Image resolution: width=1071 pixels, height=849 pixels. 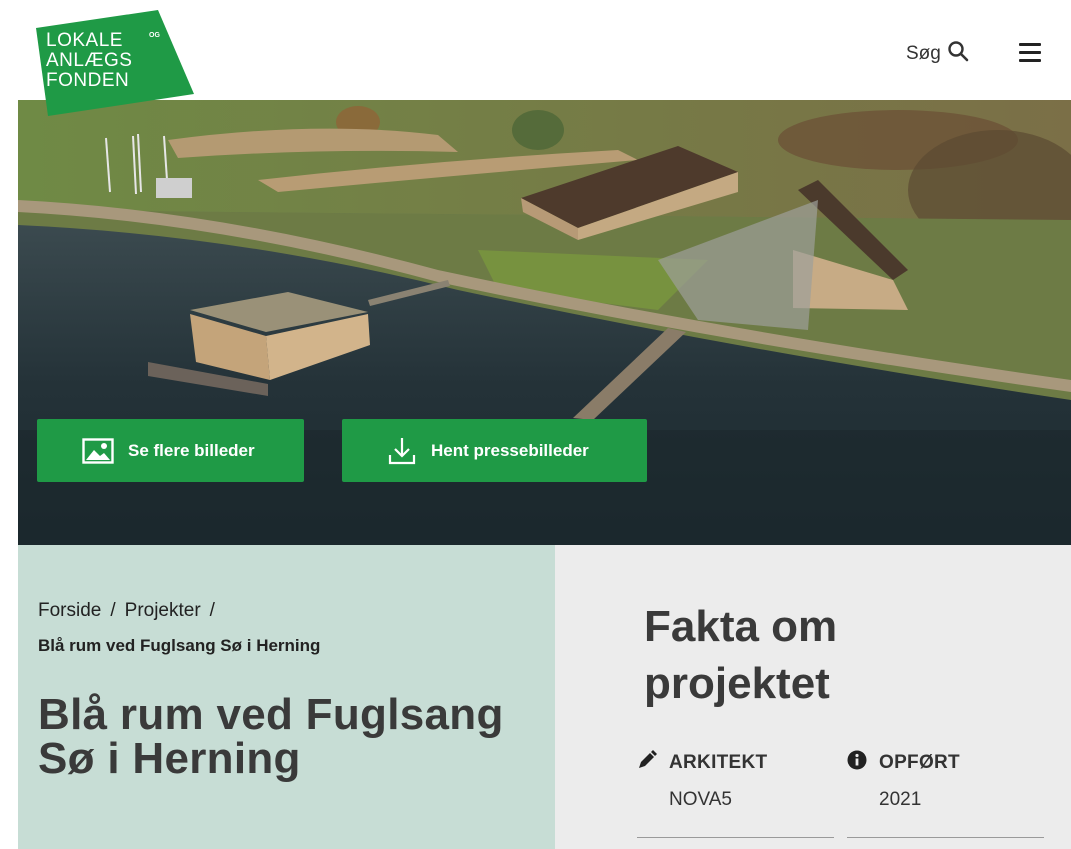 I want to click on fact-architect: ARKITEKT NOVA5, so click(x=735, y=780).